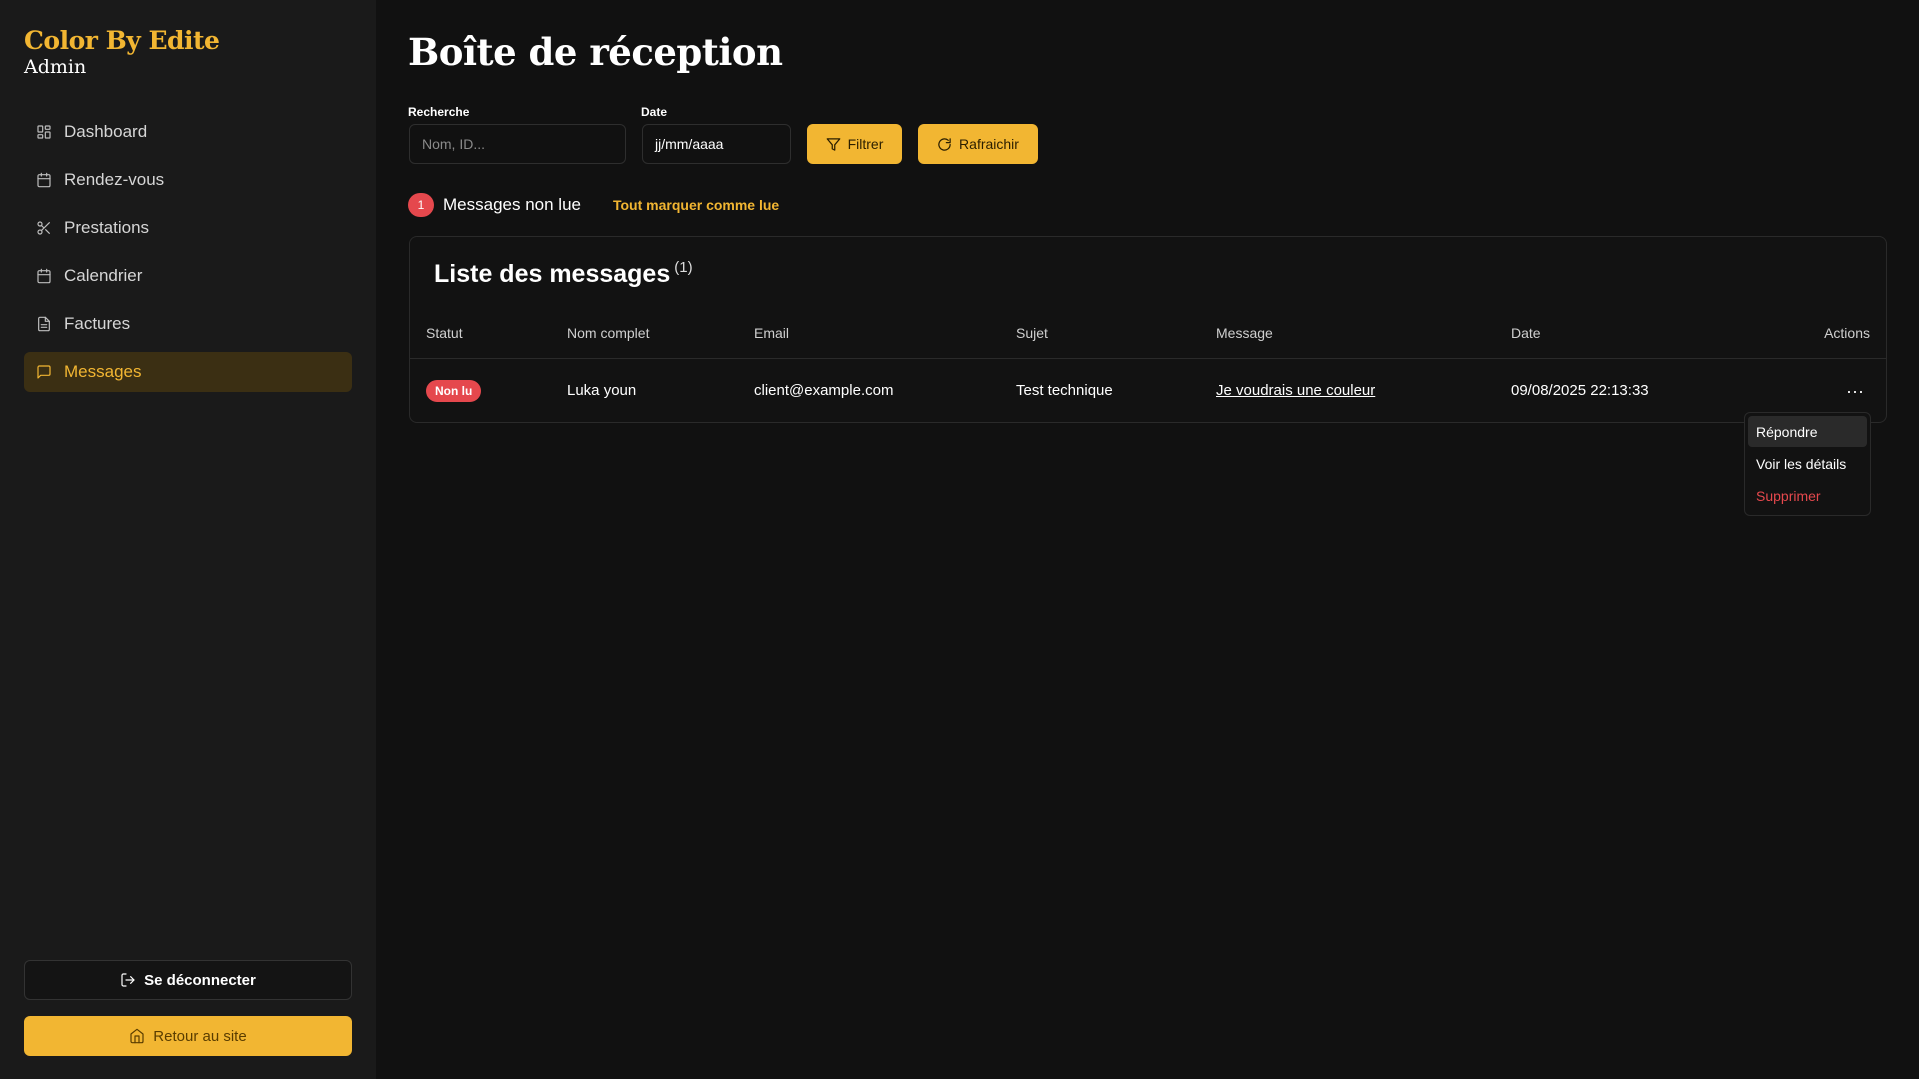 The width and height of the screenshot is (1919, 1079). What do you see at coordinates (114, 179) in the screenshot?
I see `sidebar-item-label: Rendez-vous` at bounding box center [114, 179].